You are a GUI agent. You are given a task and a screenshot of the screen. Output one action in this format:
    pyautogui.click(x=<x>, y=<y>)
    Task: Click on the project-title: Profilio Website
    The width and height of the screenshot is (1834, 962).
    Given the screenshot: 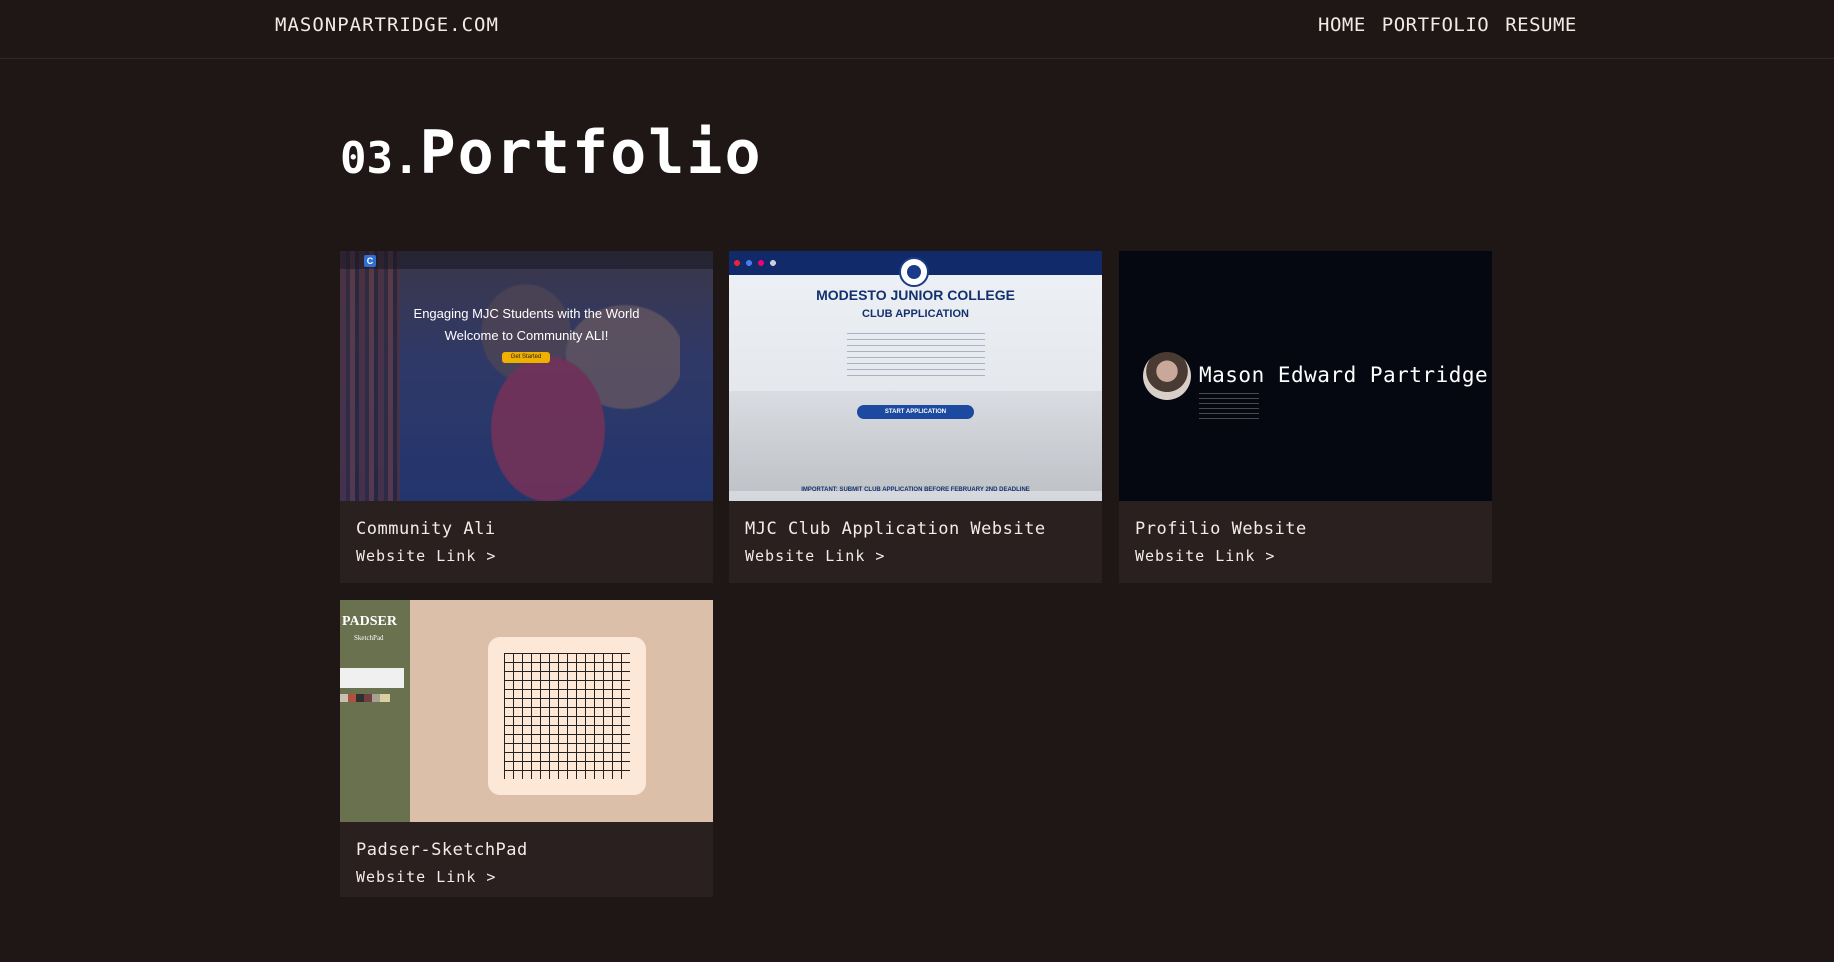 What is the action you would take?
    pyautogui.click(x=1221, y=529)
    